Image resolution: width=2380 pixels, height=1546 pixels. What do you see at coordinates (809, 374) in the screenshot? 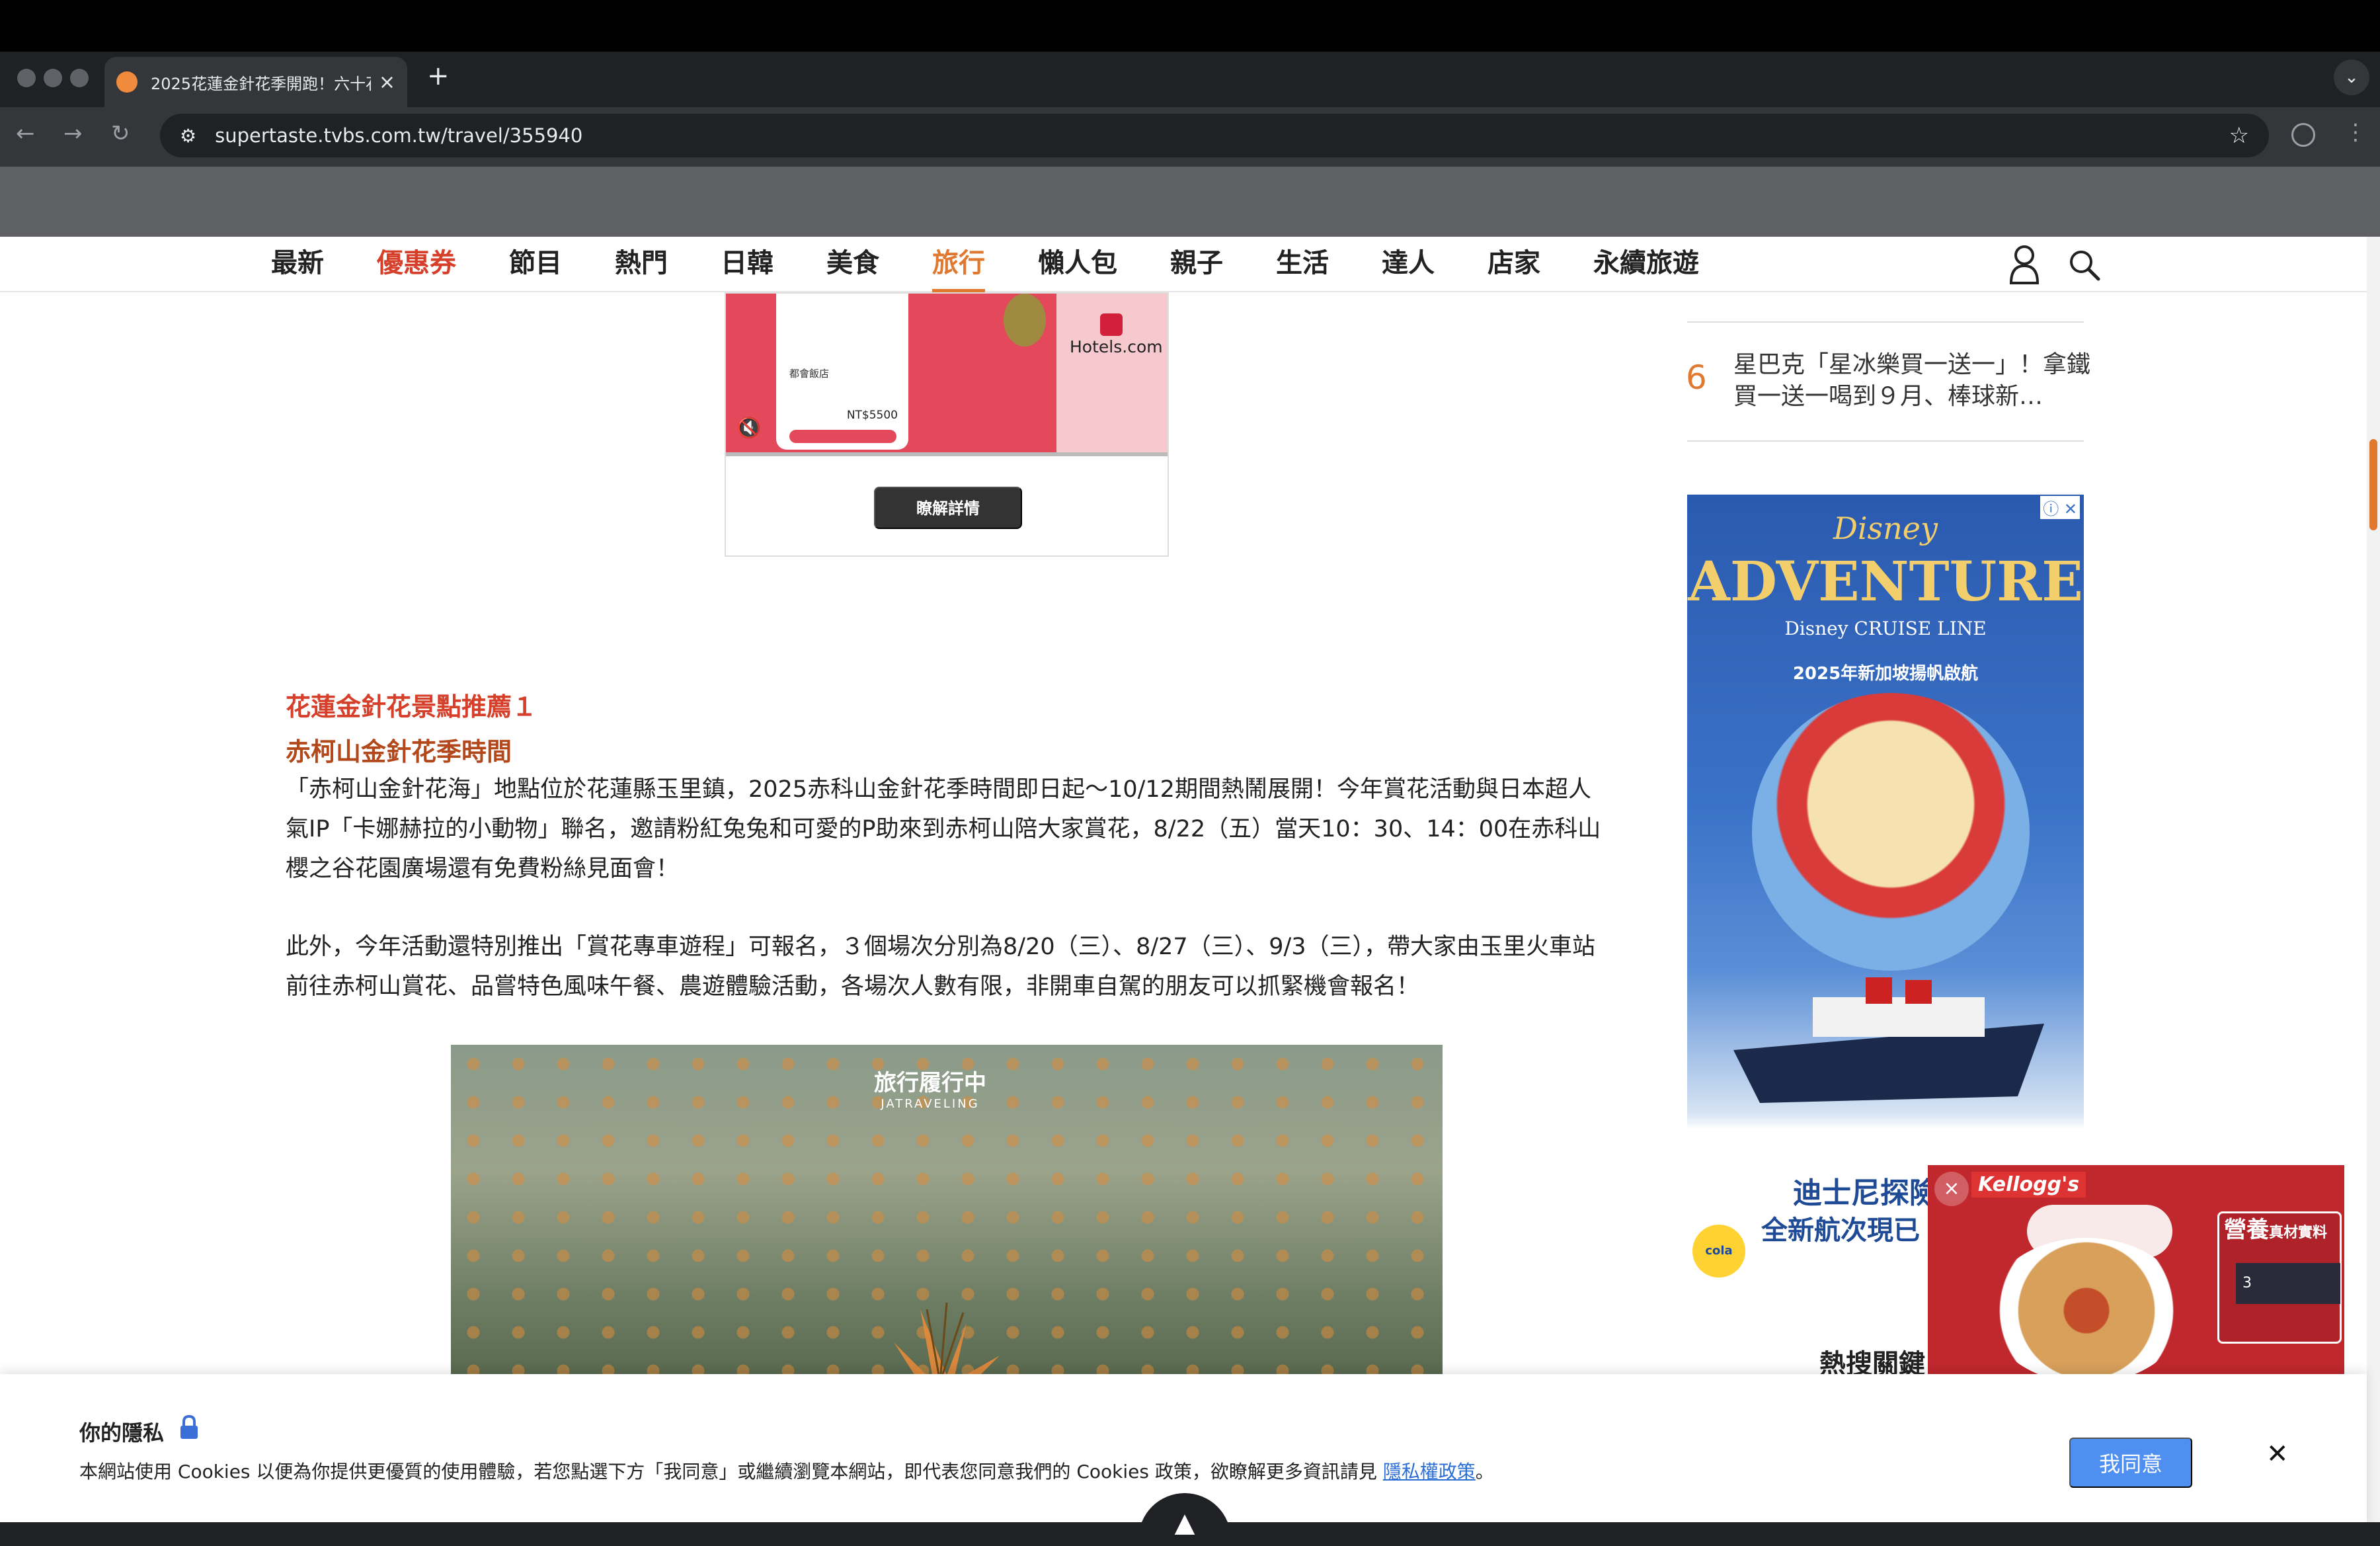
I see `ad-hotel-name: 都會飯店` at bounding box center [809, 374].